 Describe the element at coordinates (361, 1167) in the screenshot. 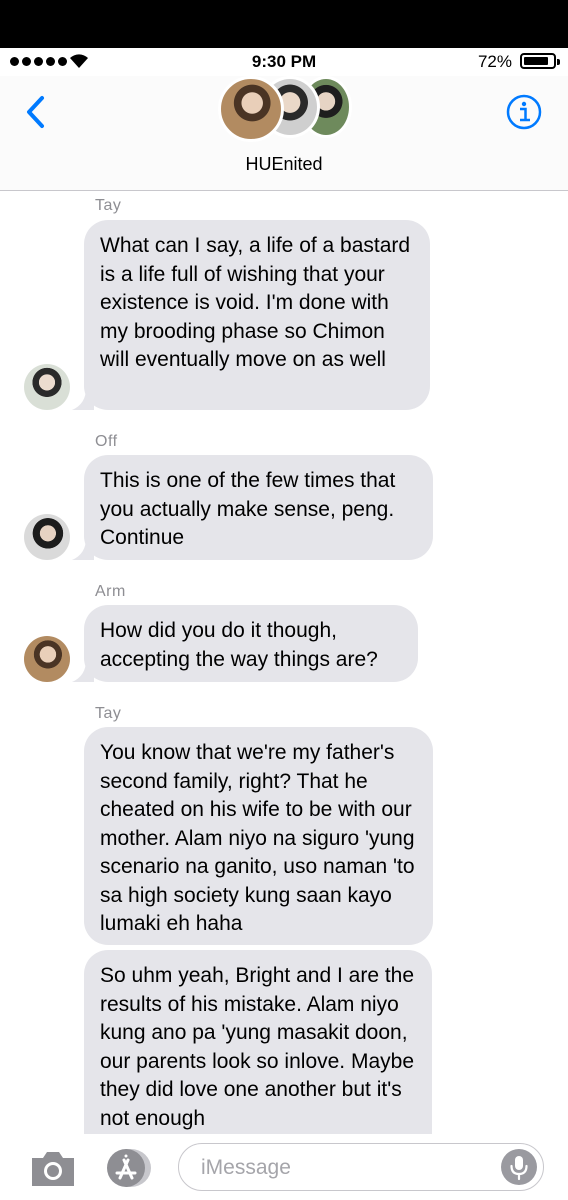

I see `imessage-input: iMessage` at that location.